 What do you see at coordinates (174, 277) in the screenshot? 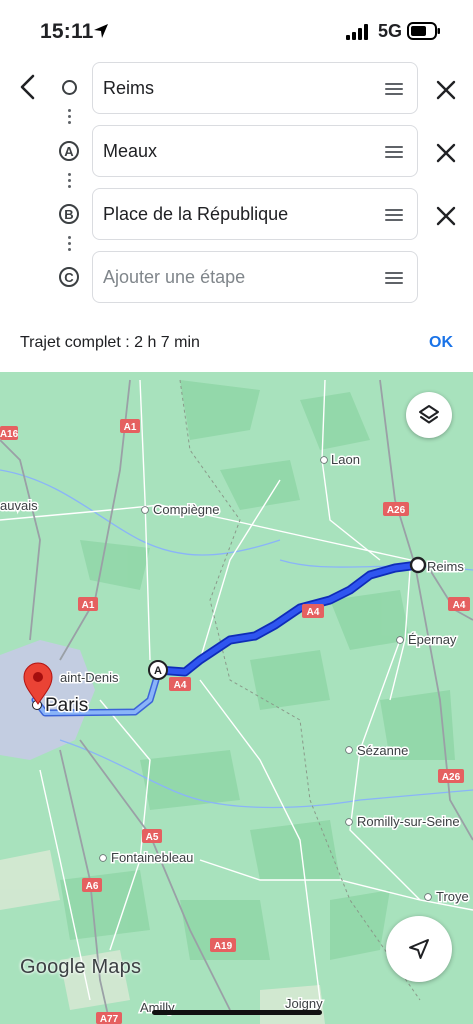
I see `add-stop-placeholder: Ajouter une étape` at bounding box center [174, 277].